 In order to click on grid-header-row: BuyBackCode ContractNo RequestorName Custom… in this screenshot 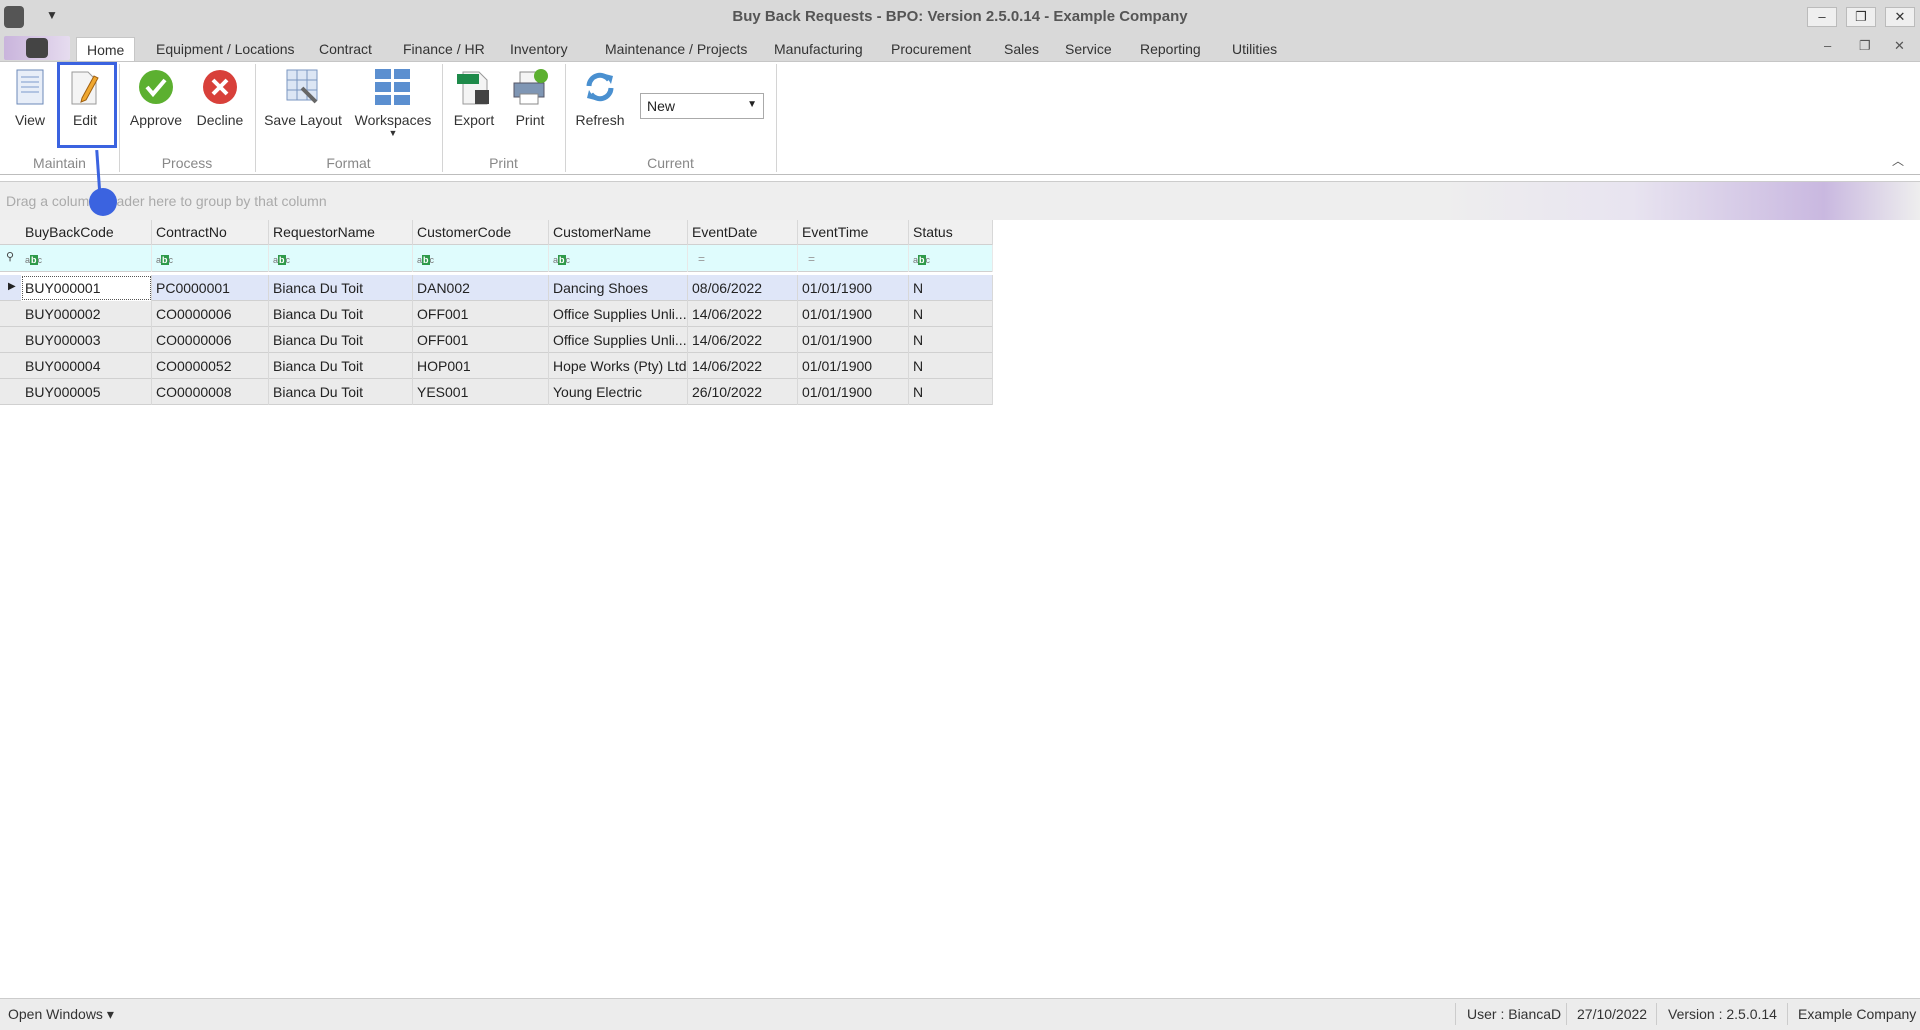, I will do `click(496, 232)`.